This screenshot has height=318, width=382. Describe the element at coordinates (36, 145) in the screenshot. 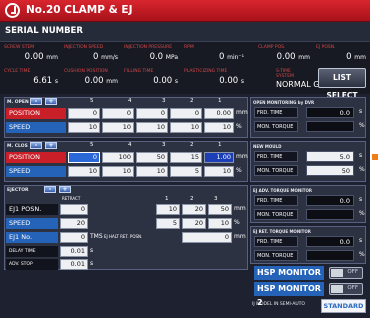

I see `mold-close-prev-button: -` at that location.